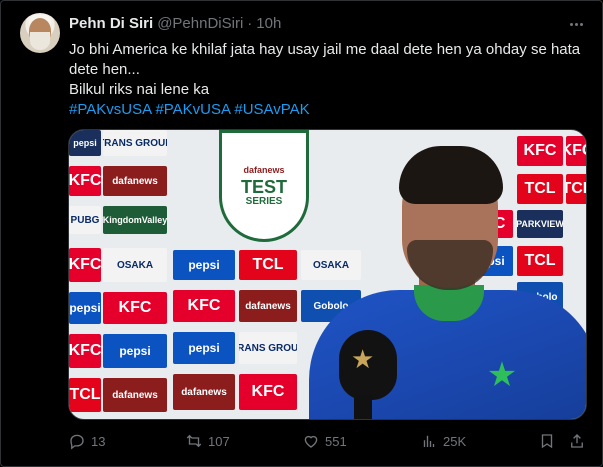 This screenshot has width=603, height=467. Describe the element at coordinates (329, 110) in the screenshot. I see `hashtags: #PAKvsUSA #PAKvUSA #USAvPAK` at that location.